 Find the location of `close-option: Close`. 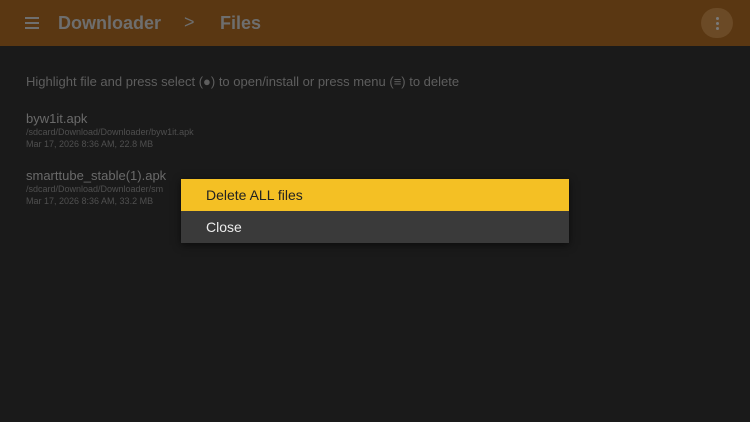

close-option: Close is located at coordinates (375, 227).